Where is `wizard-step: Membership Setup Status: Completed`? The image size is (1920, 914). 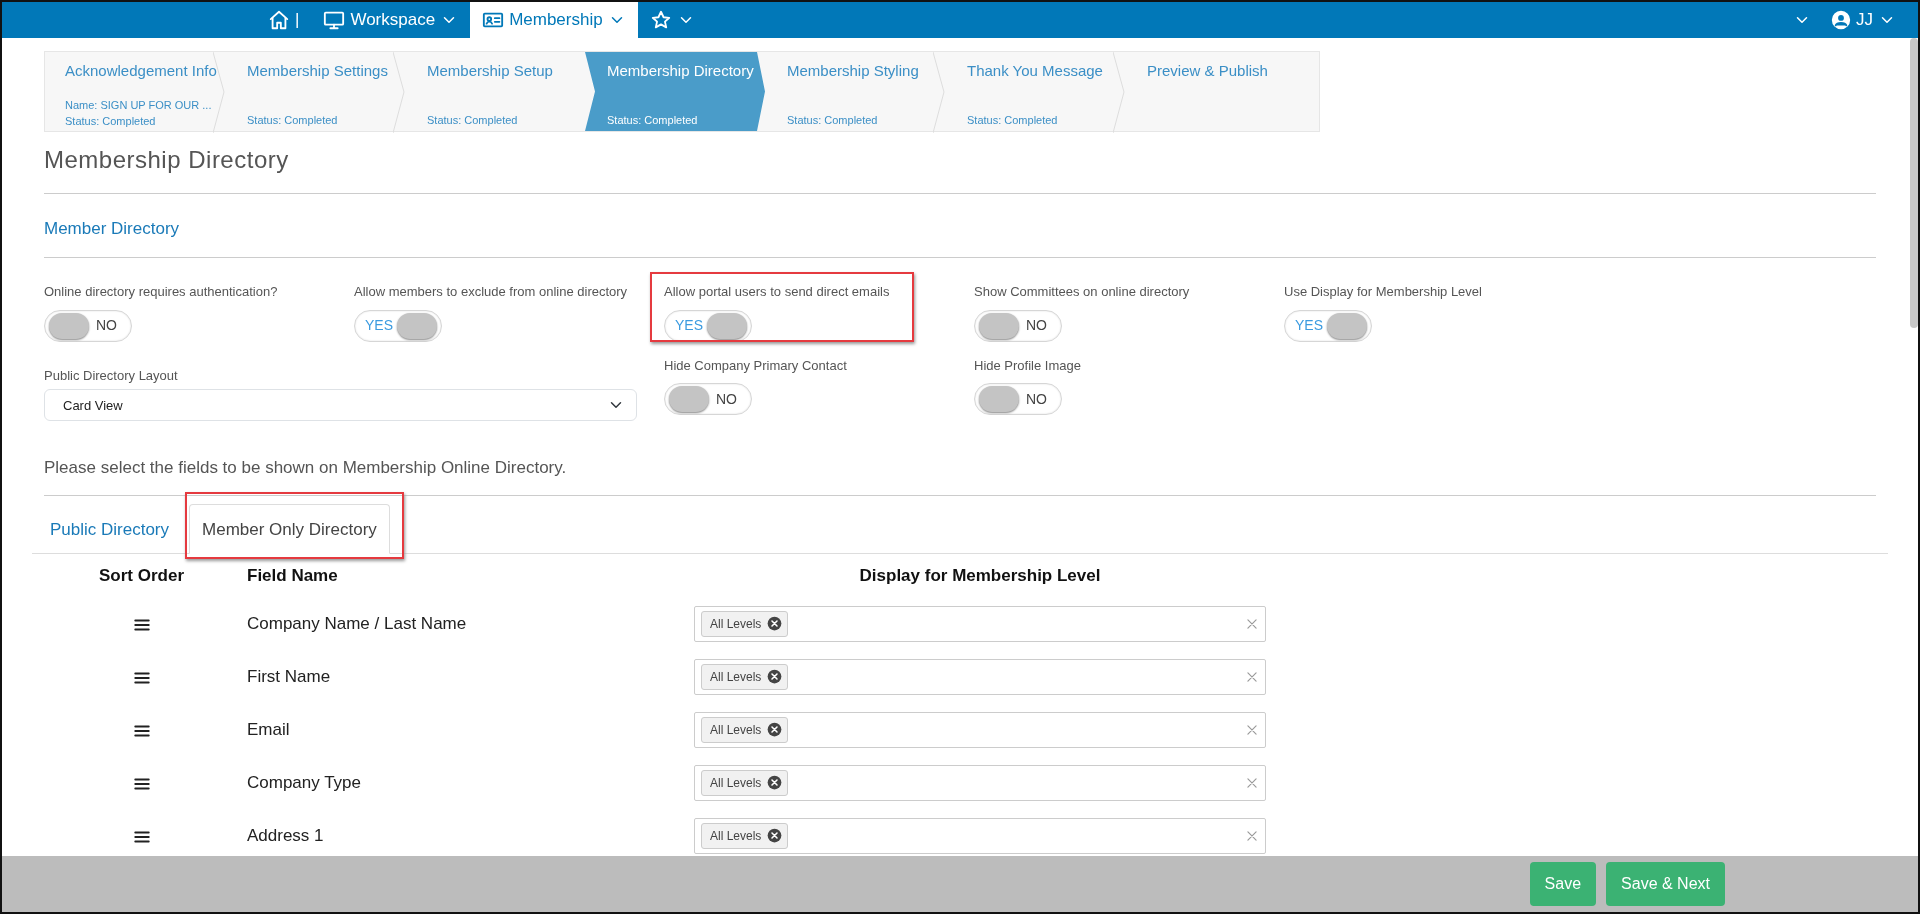
wizard-step: Membership Setup Status: Completed is located at coordinates (495, 91).